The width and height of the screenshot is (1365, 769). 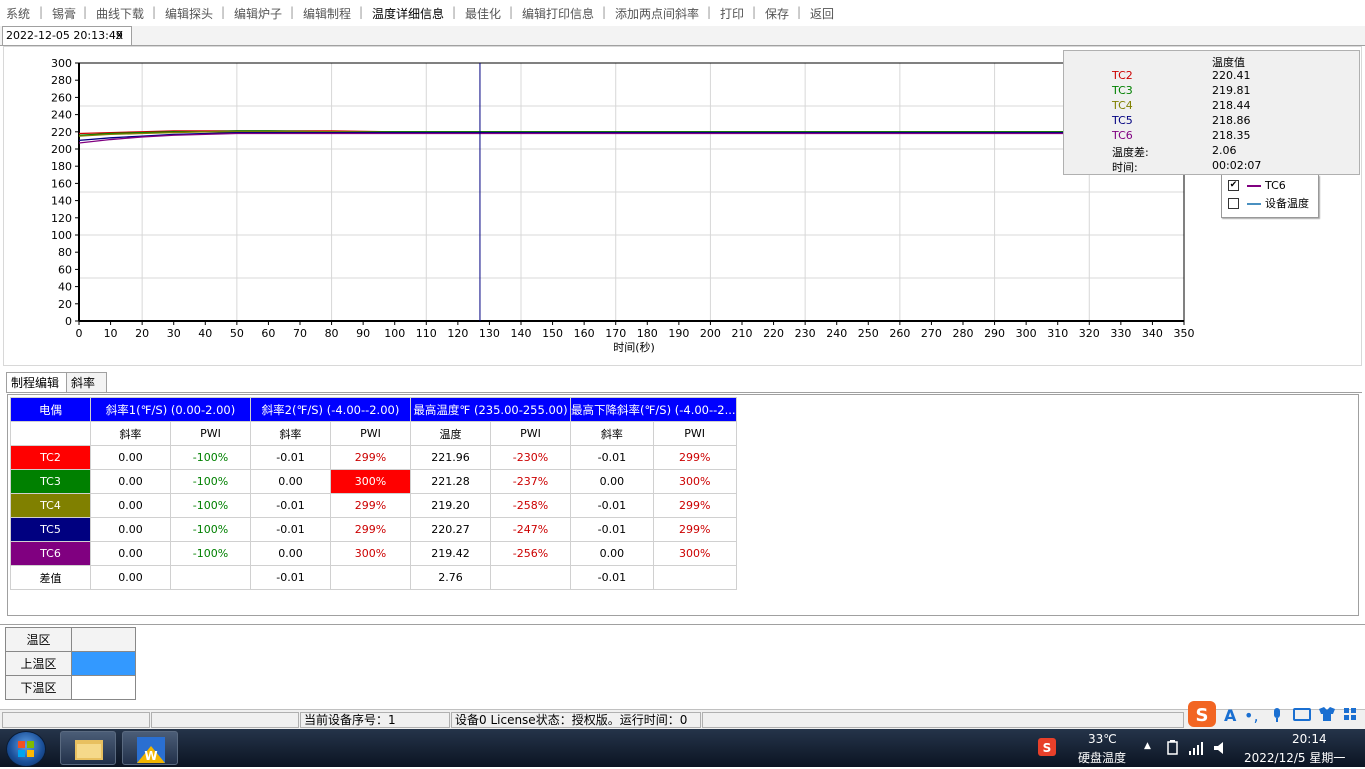 What do you see at coordinates (68, 321) in the screenshot?
I see `y-tick-label: 0` at bounding box center [68, 321].